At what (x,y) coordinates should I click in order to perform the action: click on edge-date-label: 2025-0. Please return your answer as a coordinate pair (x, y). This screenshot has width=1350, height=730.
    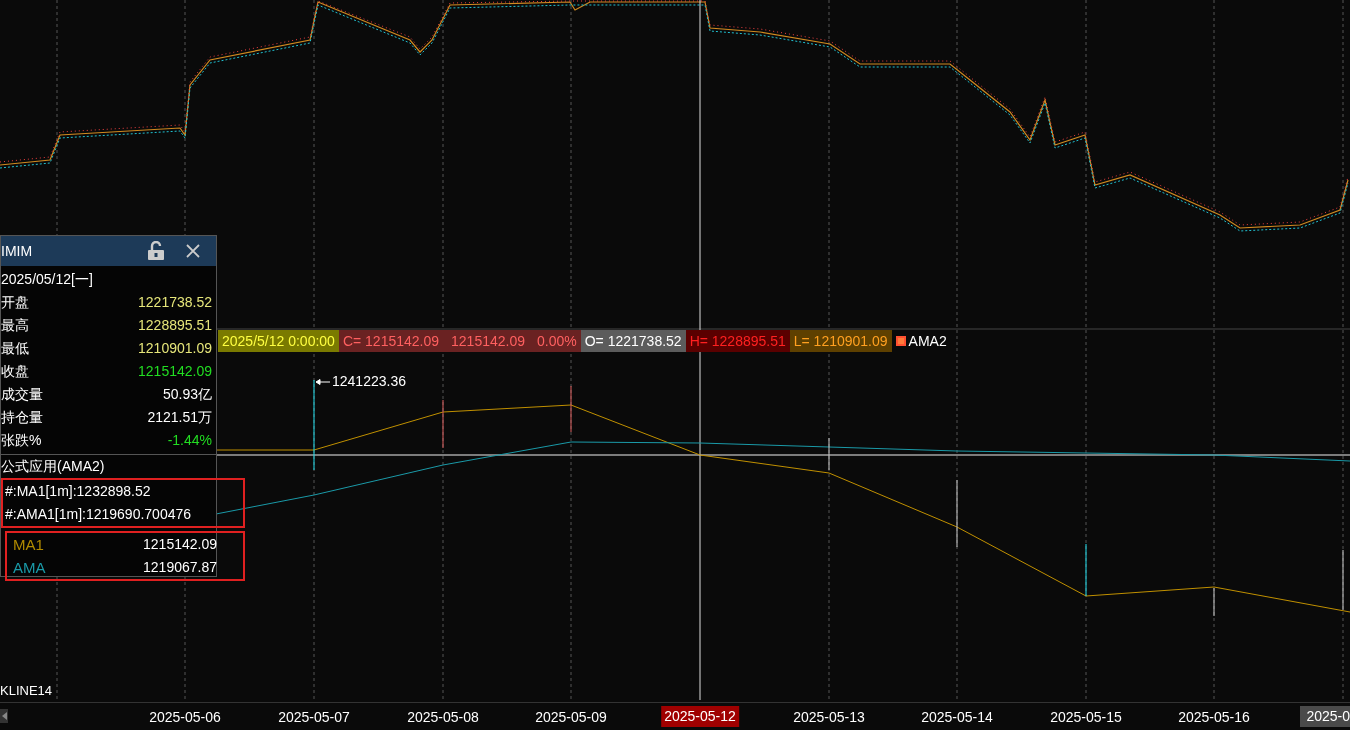
    Looking at the image, I should click on (1325, 716).